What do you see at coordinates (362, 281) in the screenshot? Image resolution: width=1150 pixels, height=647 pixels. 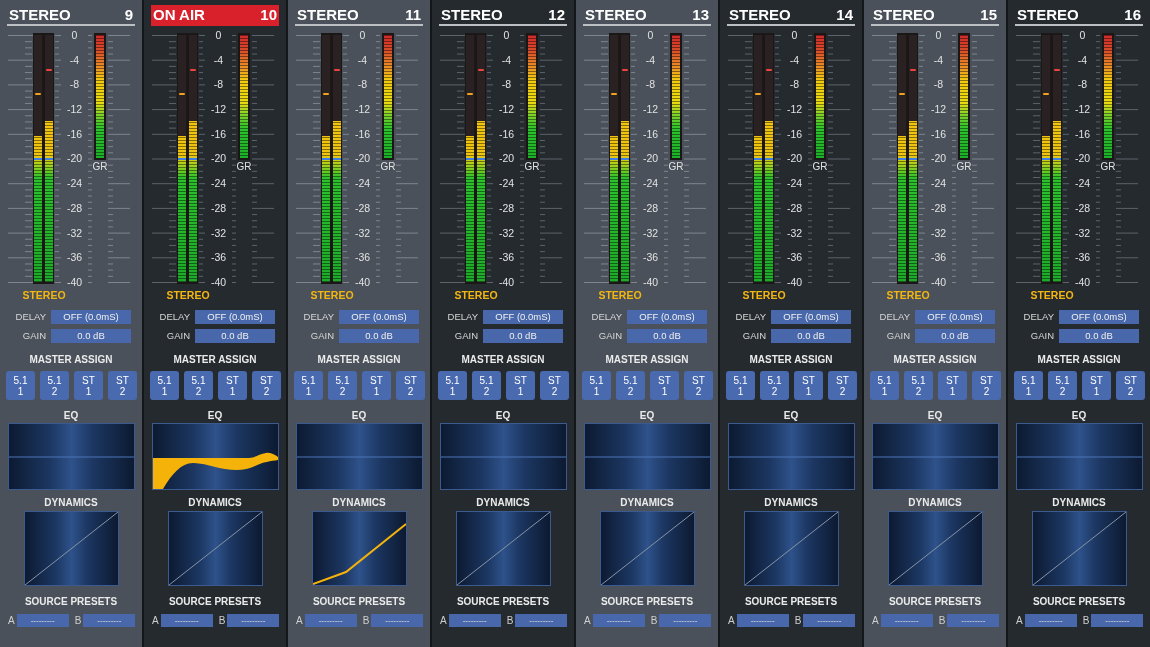 I see `scale-label: -40` at bounding box center [362, 281].